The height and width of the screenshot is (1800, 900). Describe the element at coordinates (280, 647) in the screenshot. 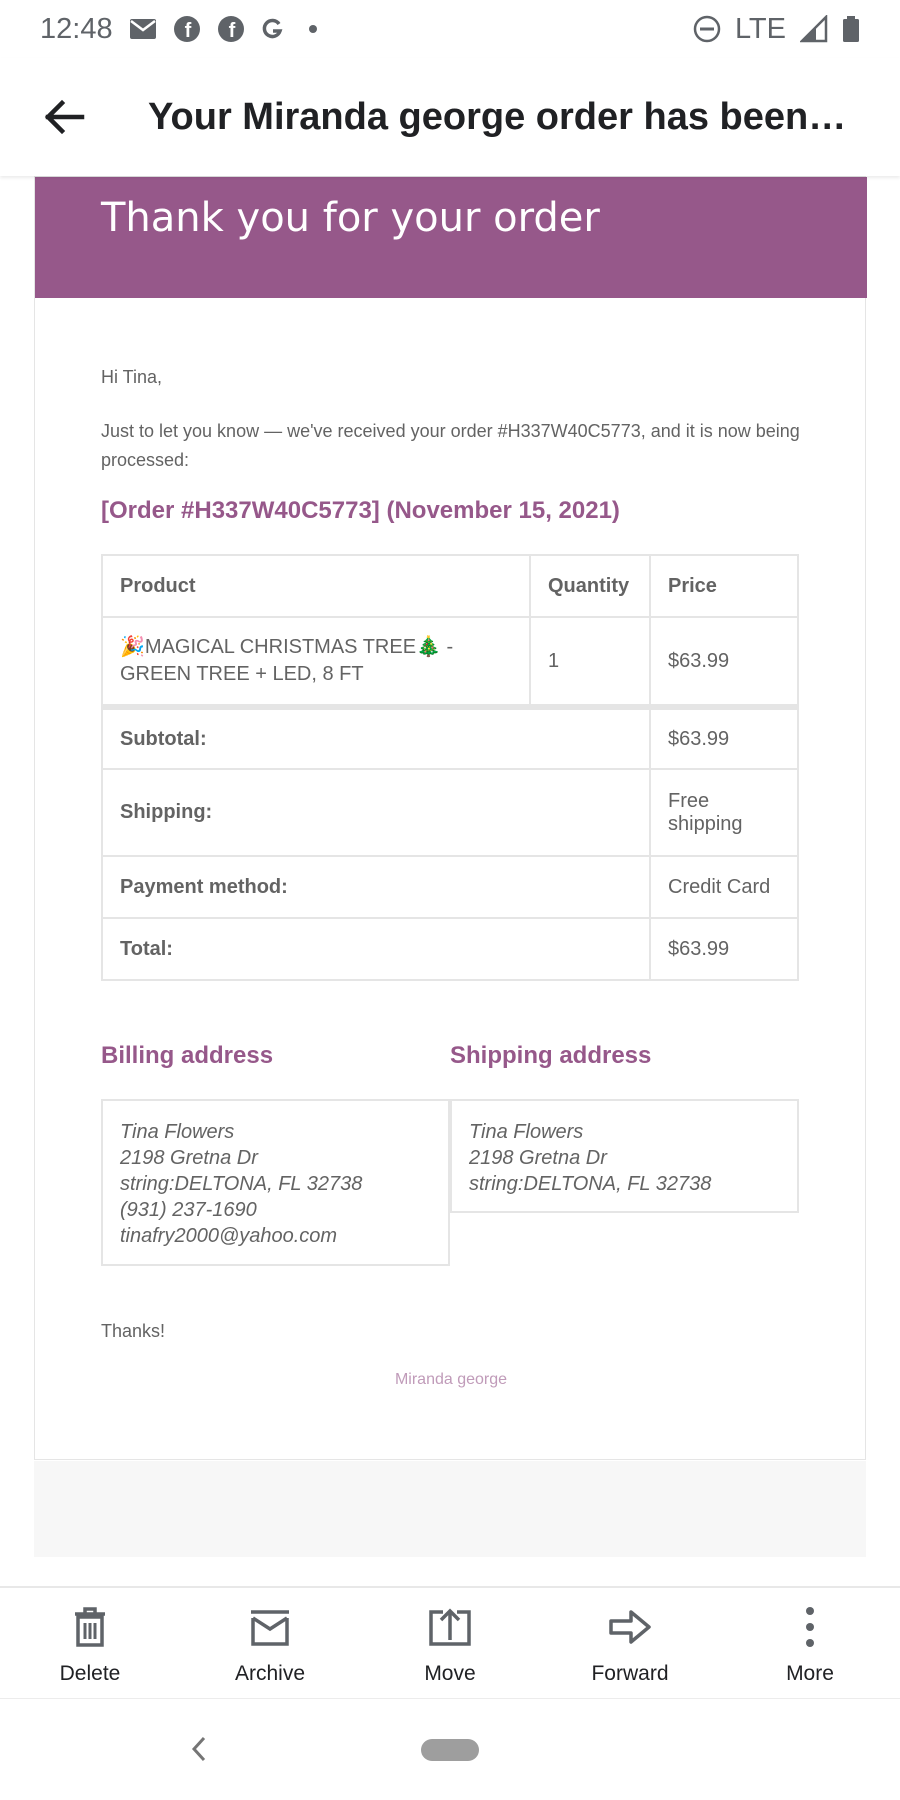

I see `product-name: MAGICAL CHRISTMAS TREE` at that location.